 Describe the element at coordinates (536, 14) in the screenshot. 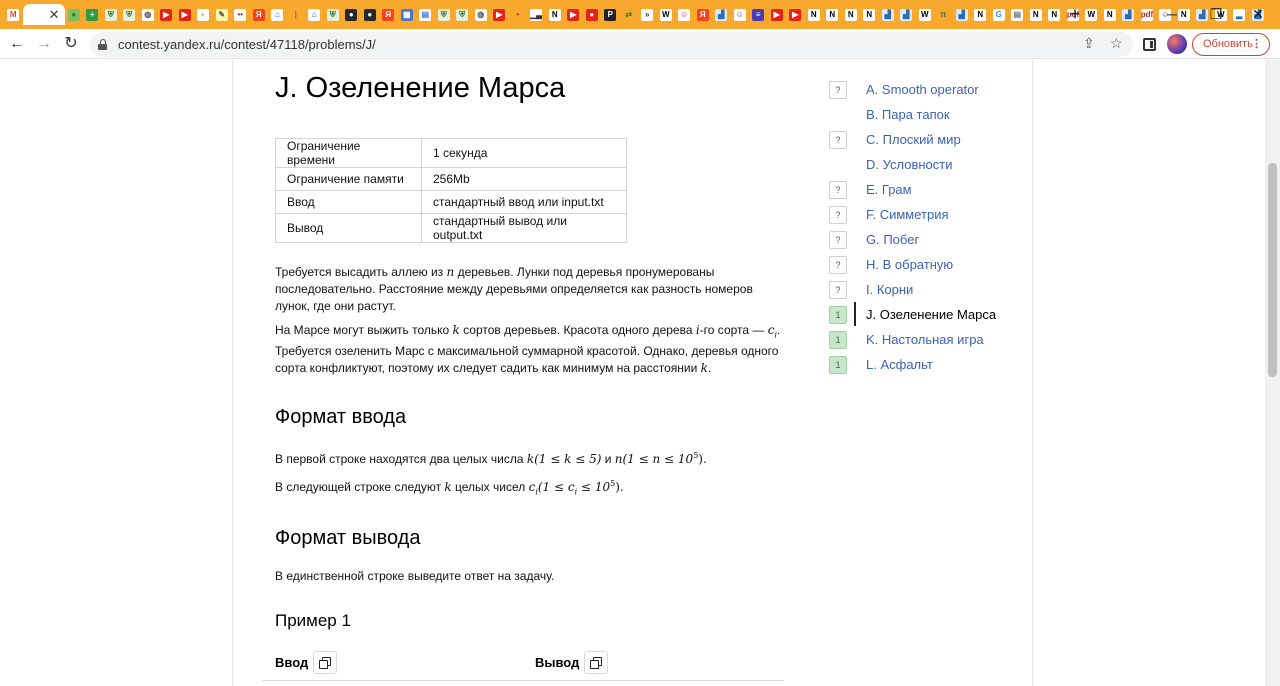

I see `tab: ▁▃` at that location.